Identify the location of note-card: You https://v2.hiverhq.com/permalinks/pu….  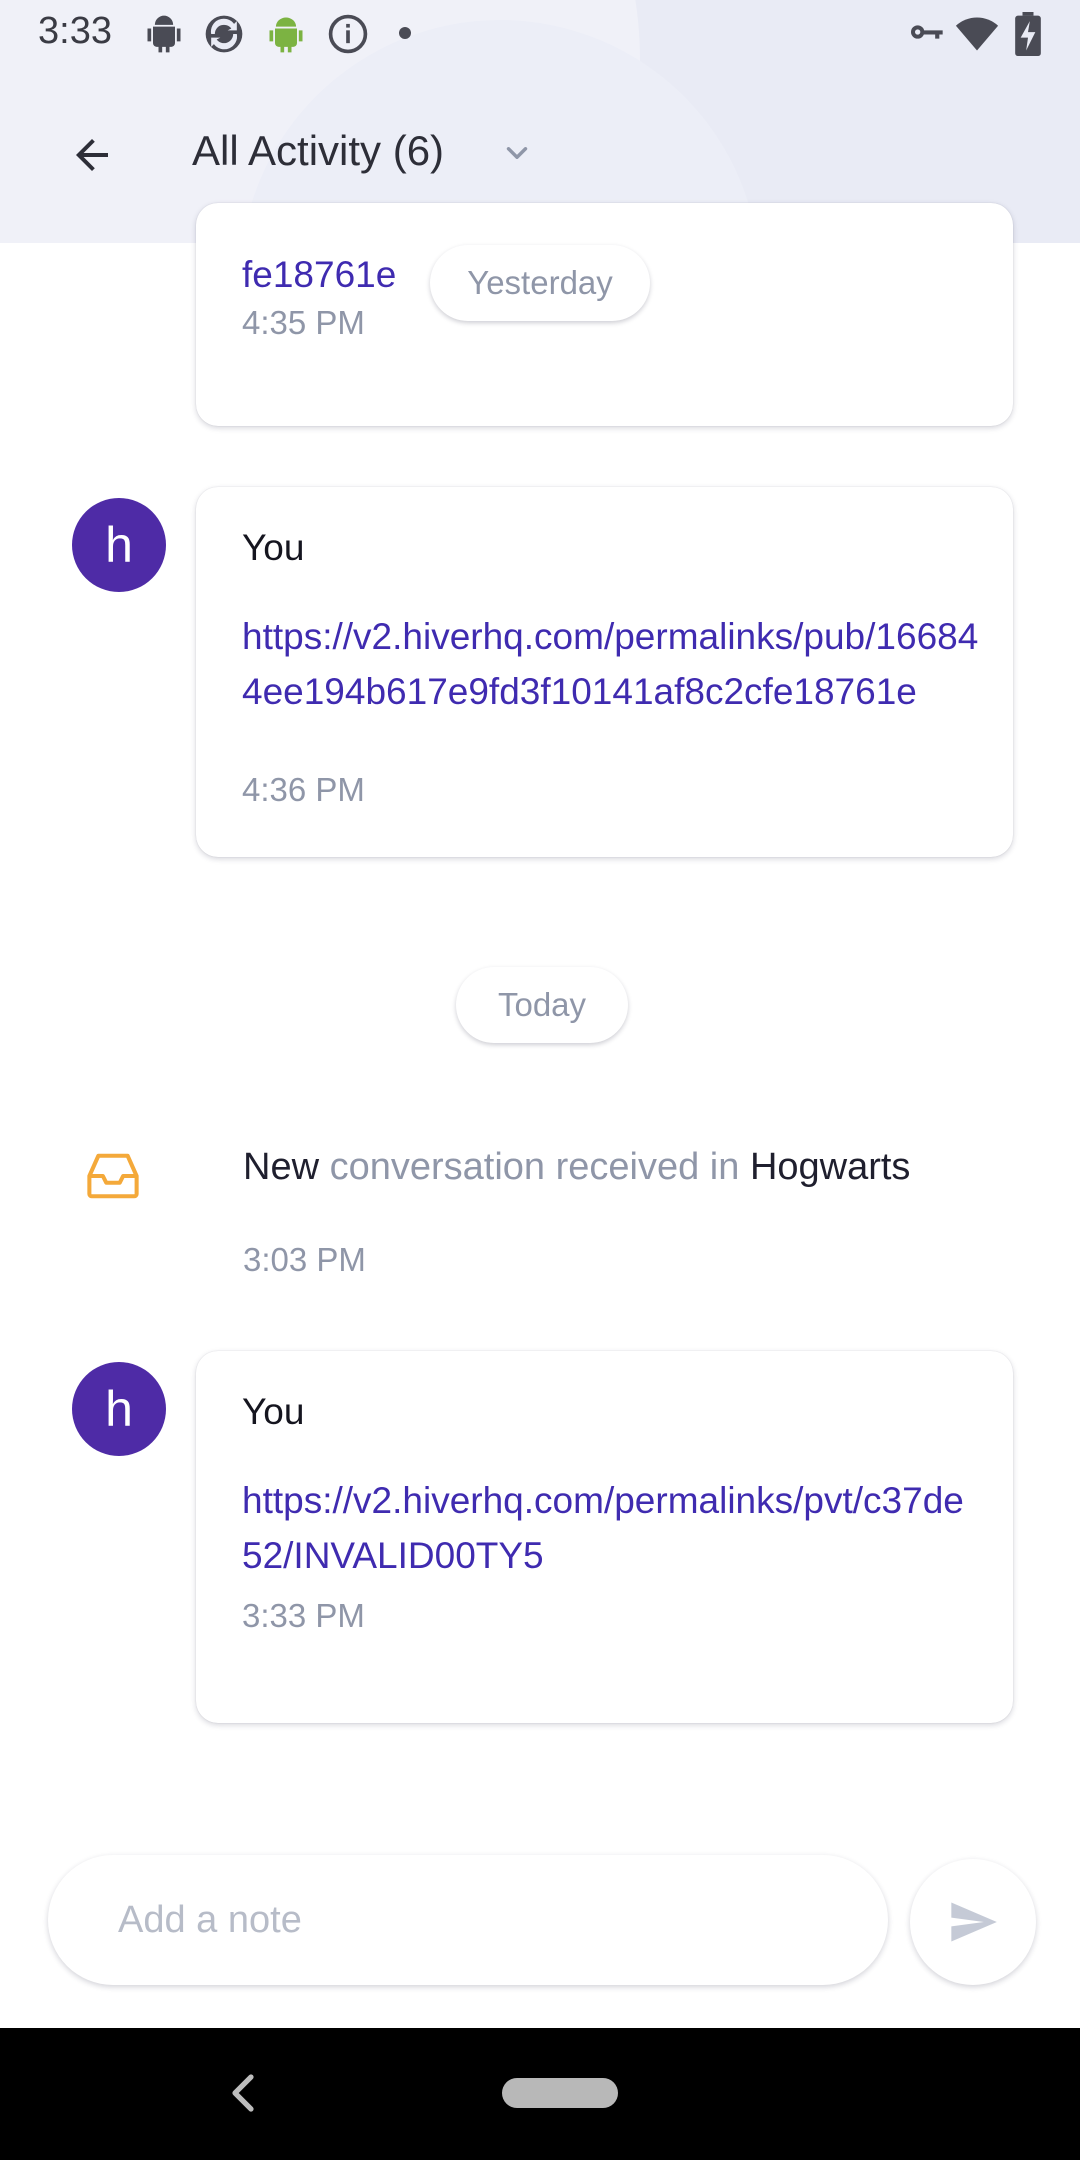
(604, 672).